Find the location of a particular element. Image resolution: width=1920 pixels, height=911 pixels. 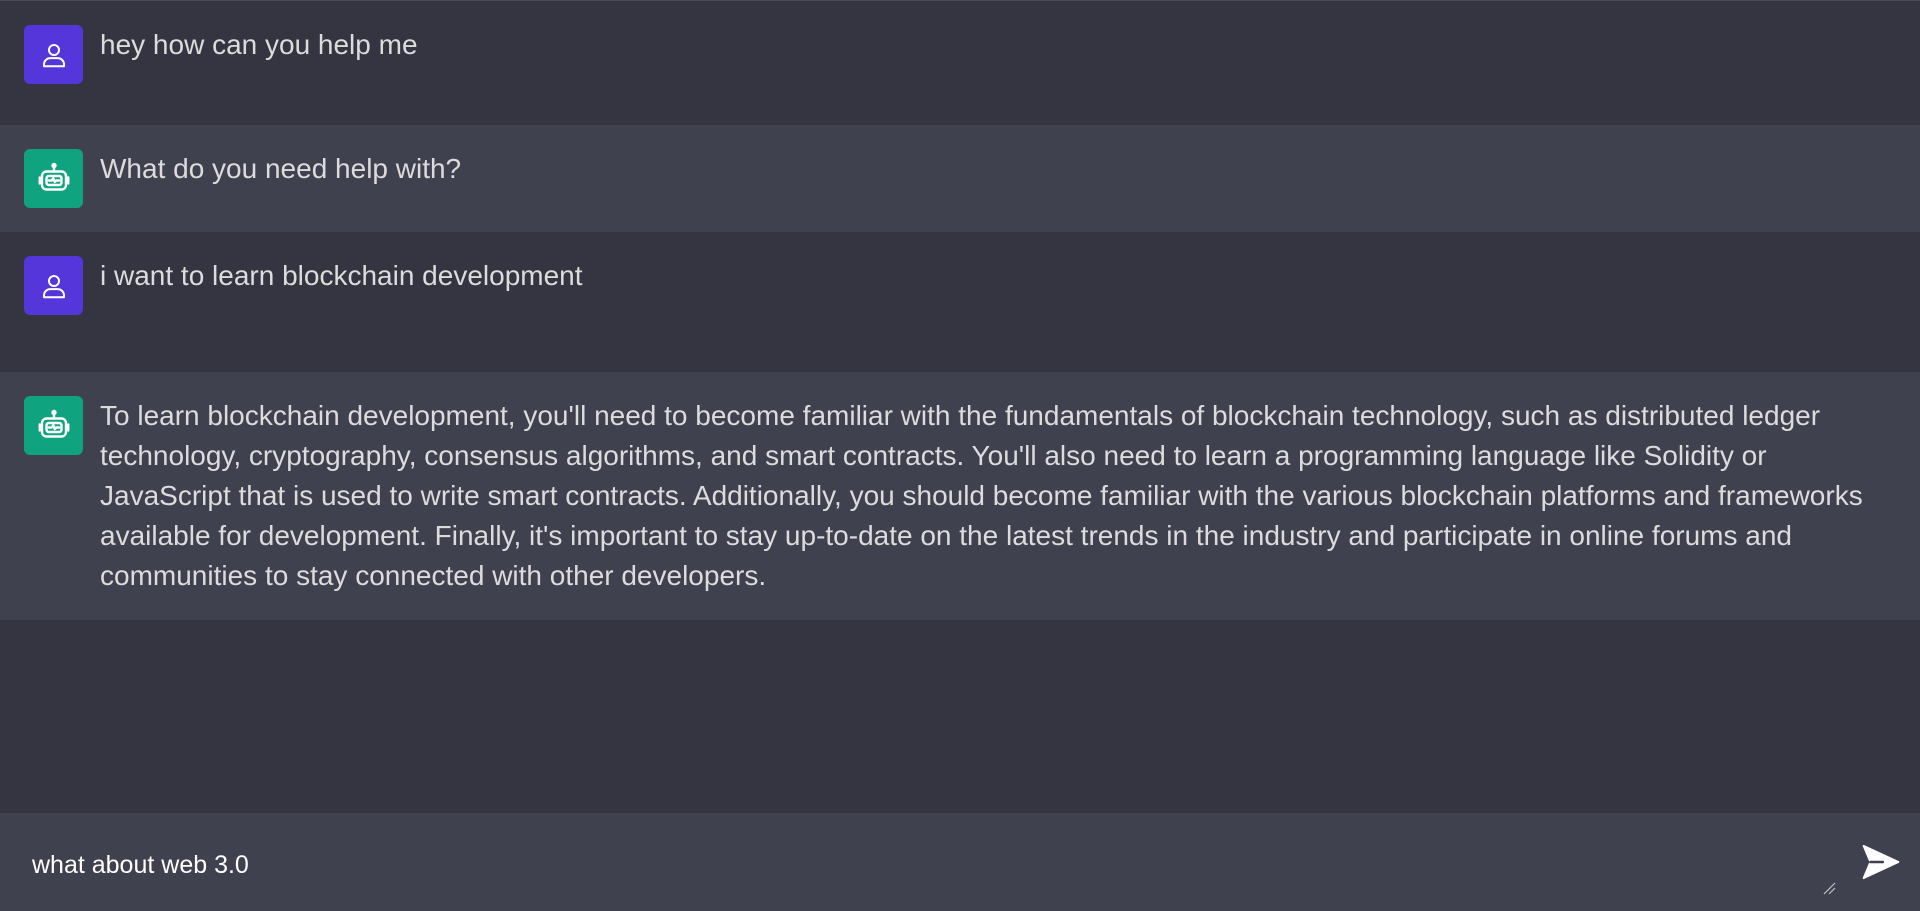

message-text: hey how can you help me is located at coordinates (259, 44).